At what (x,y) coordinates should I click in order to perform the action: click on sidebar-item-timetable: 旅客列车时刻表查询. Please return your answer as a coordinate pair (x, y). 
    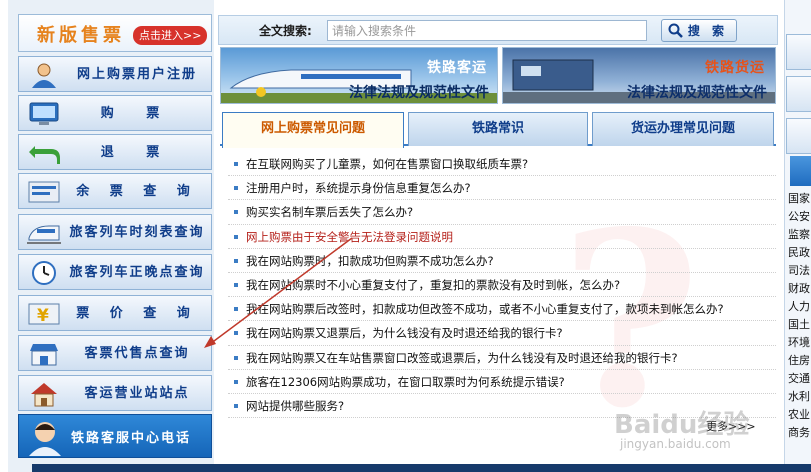
    Looking at the image, I should click on (115, 232).